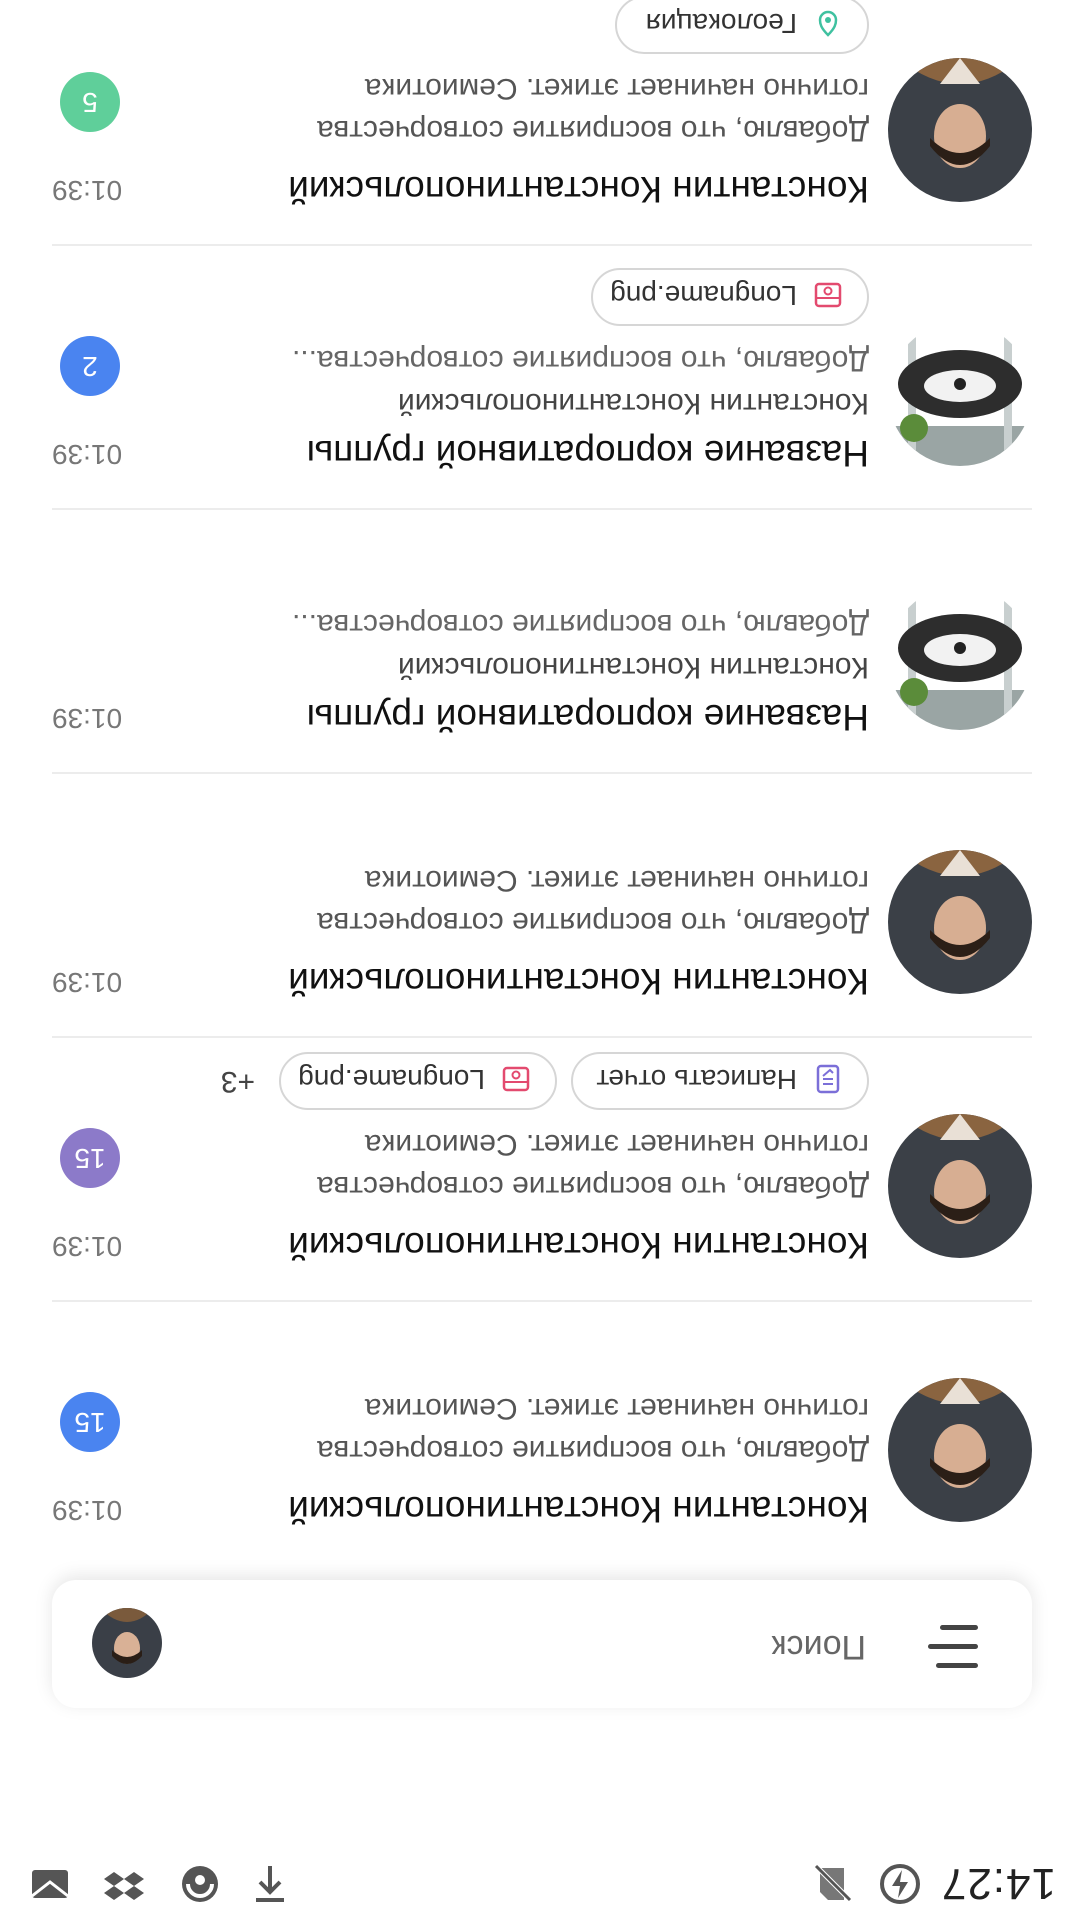 The height and width of the screenshot is (1924, 1084). Describe the element at coordinates (998, 1883) in the screenshot. I see `status-time: 14:27` at that location.